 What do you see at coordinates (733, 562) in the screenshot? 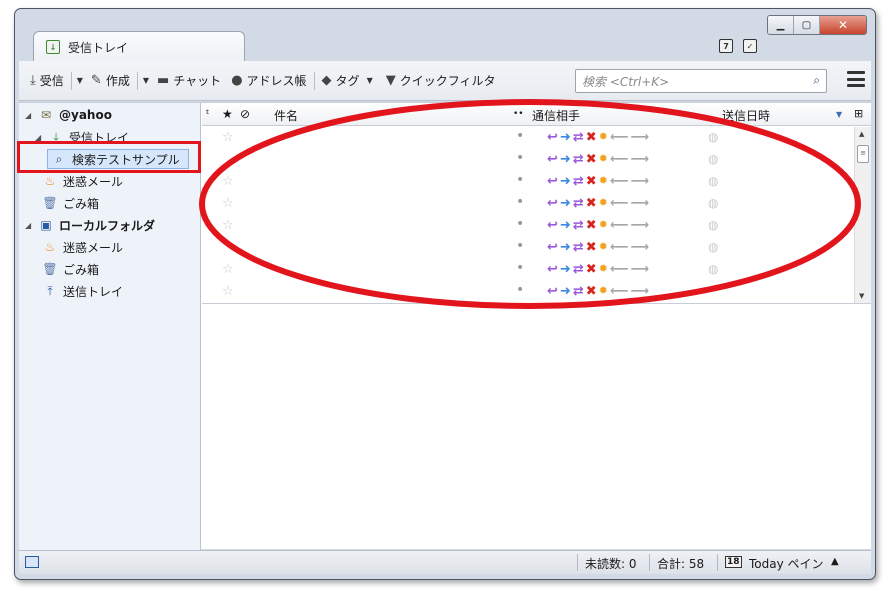
I see `today-calendar-icon: 18` at bounding box center [733, 562].